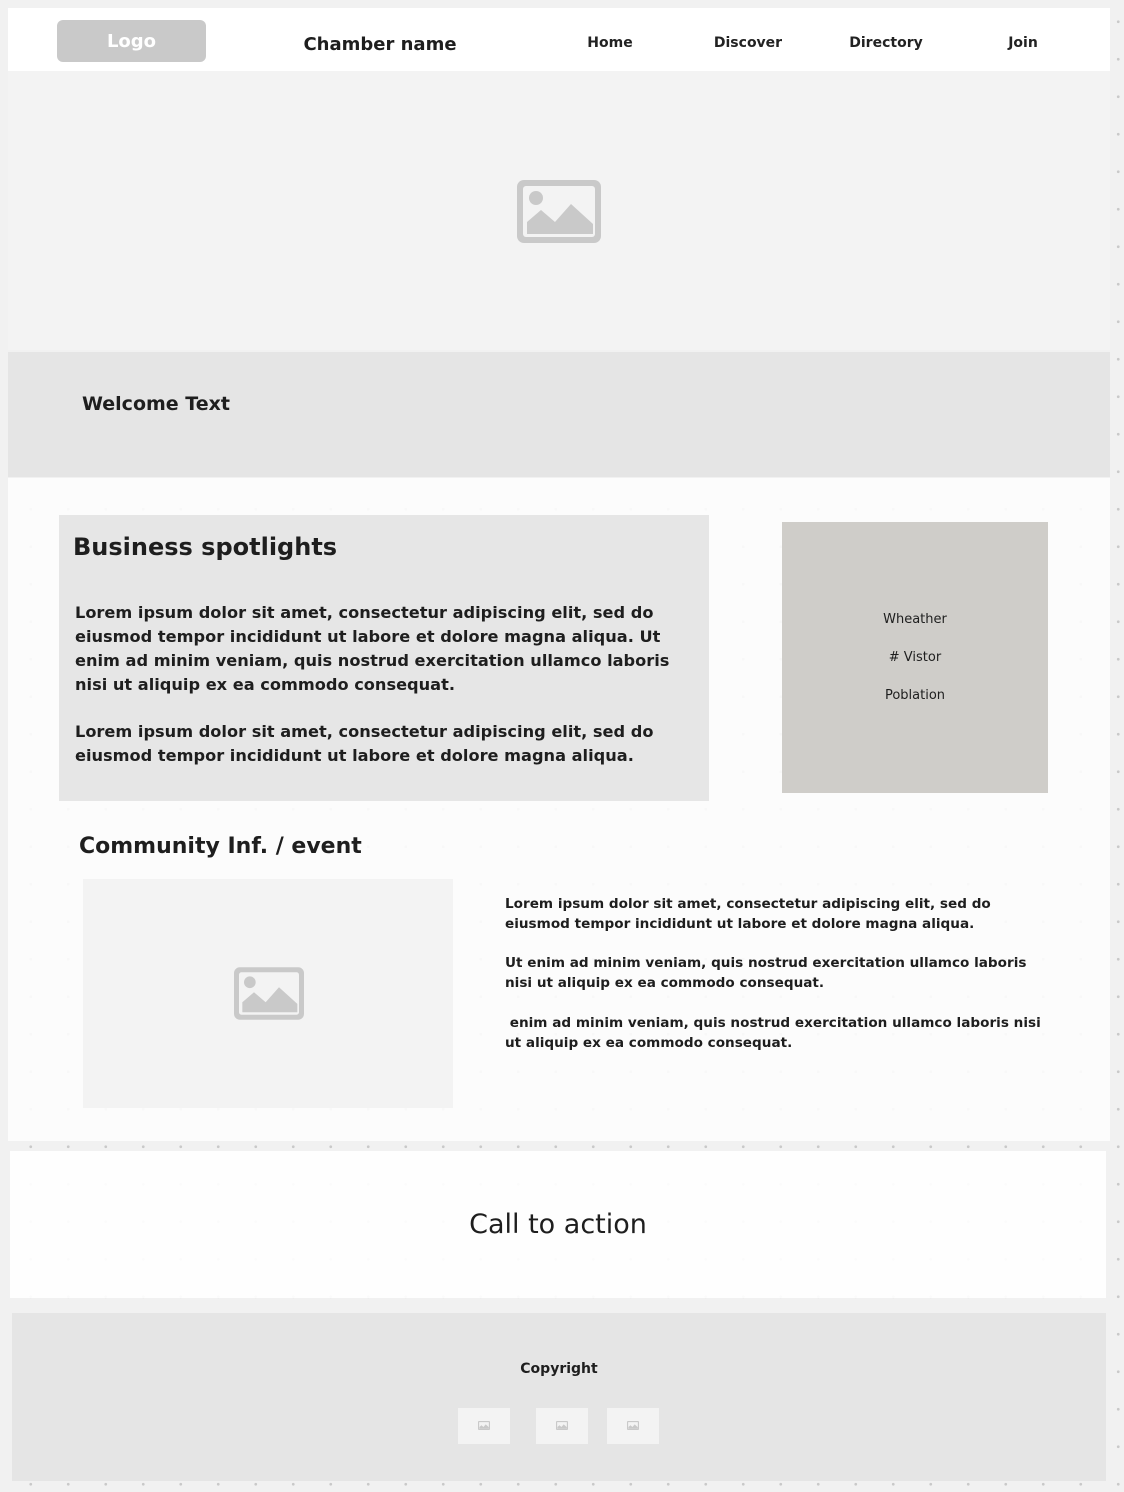 The image size is (1124, 1492). Describe the element at coordinates (915, 657) in the screenshot. I see `visitor-count-label: # Vistor` at that location.